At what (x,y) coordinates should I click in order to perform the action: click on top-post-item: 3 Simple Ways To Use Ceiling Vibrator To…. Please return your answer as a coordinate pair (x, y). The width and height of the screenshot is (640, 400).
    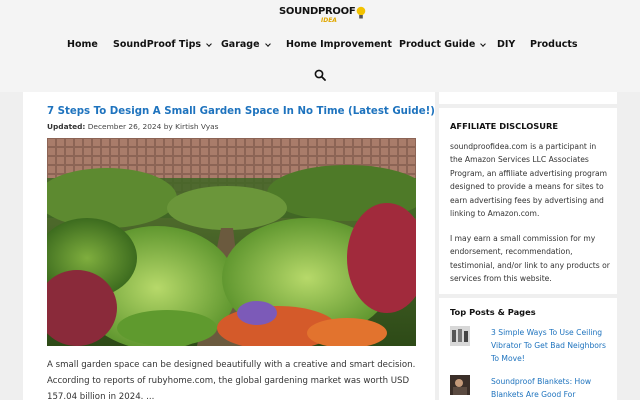
    Looking at the image, I should click on (532, 346).